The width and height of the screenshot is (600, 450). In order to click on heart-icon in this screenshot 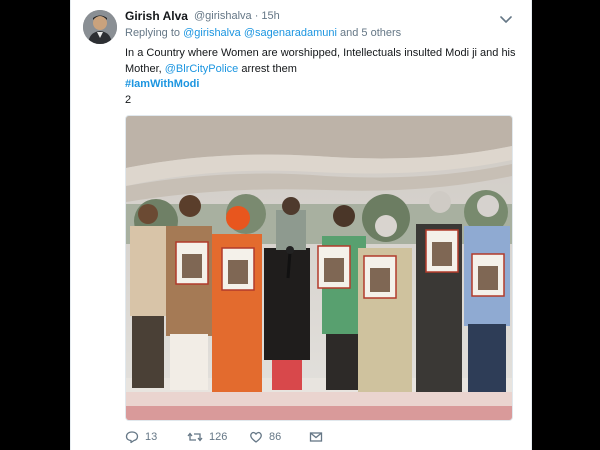, I will do `click(256, 437)`.